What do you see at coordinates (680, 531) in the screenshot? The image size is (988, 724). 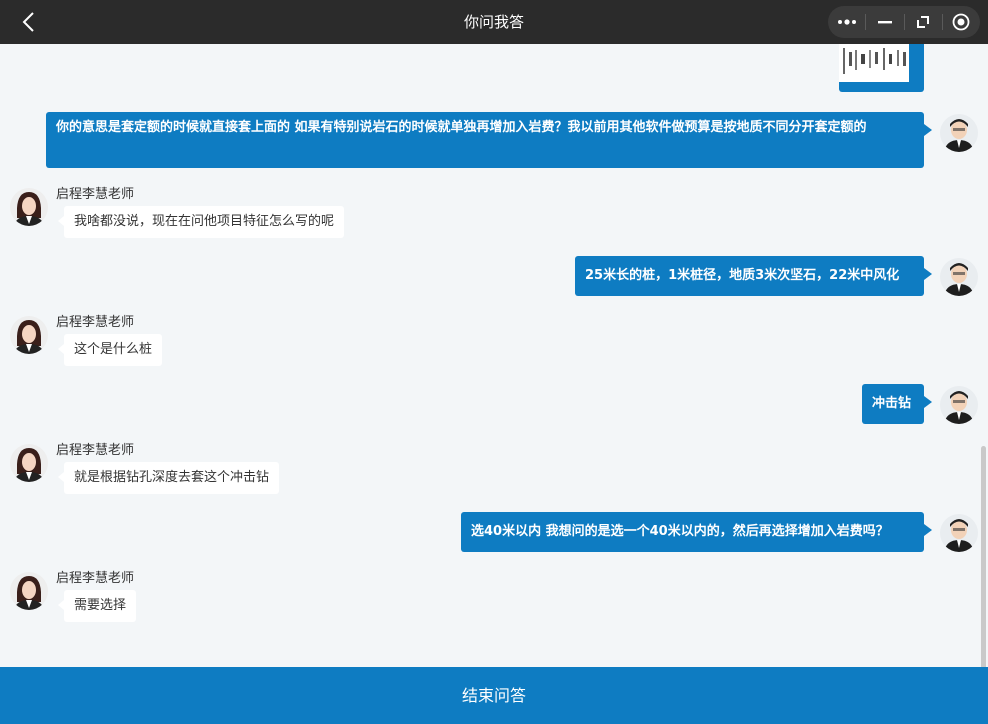 I see `message-text: 选40米以内 我想问的是选一个40米以内的，然后再选择增加入岩费吗？` at bounding box center [680, 531].